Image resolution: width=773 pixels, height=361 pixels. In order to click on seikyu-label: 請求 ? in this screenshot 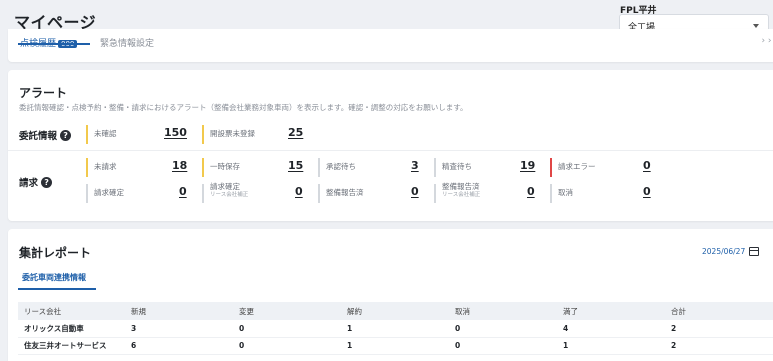, I will do `click(36, 182)`.